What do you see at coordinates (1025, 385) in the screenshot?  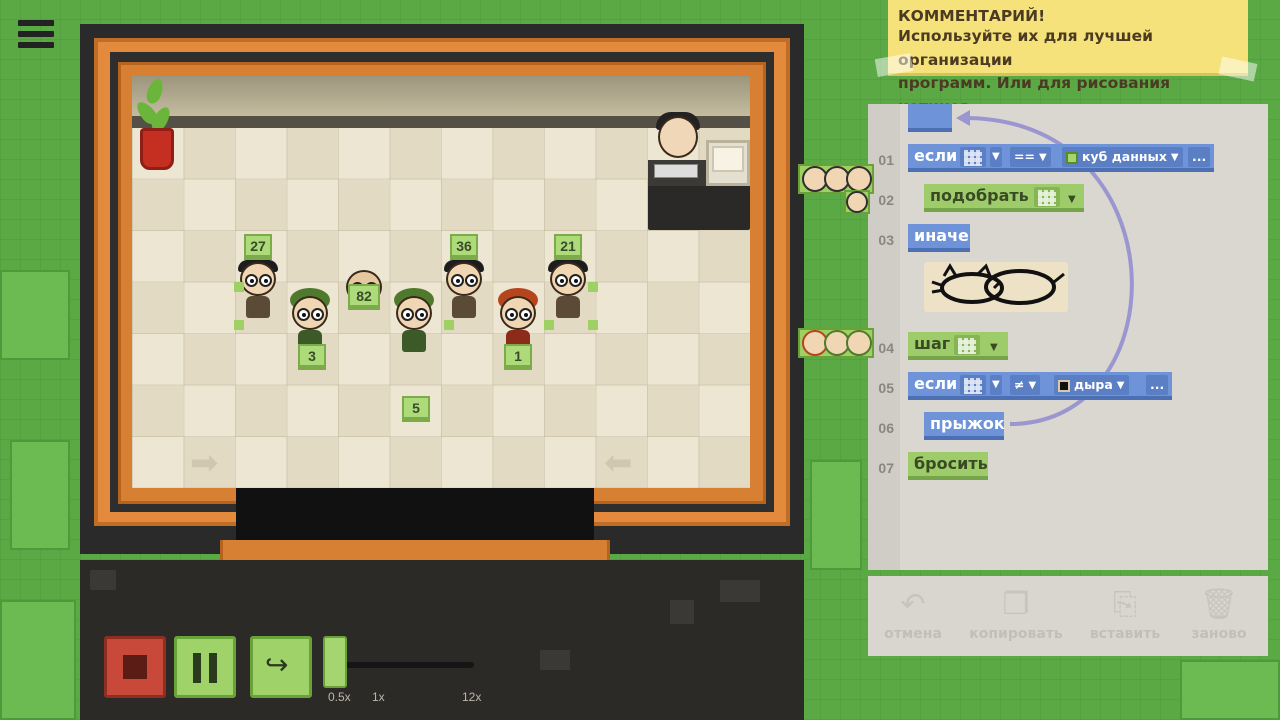 I see `operator-select: ≠ ▼` at bounding box center [1025, 385].